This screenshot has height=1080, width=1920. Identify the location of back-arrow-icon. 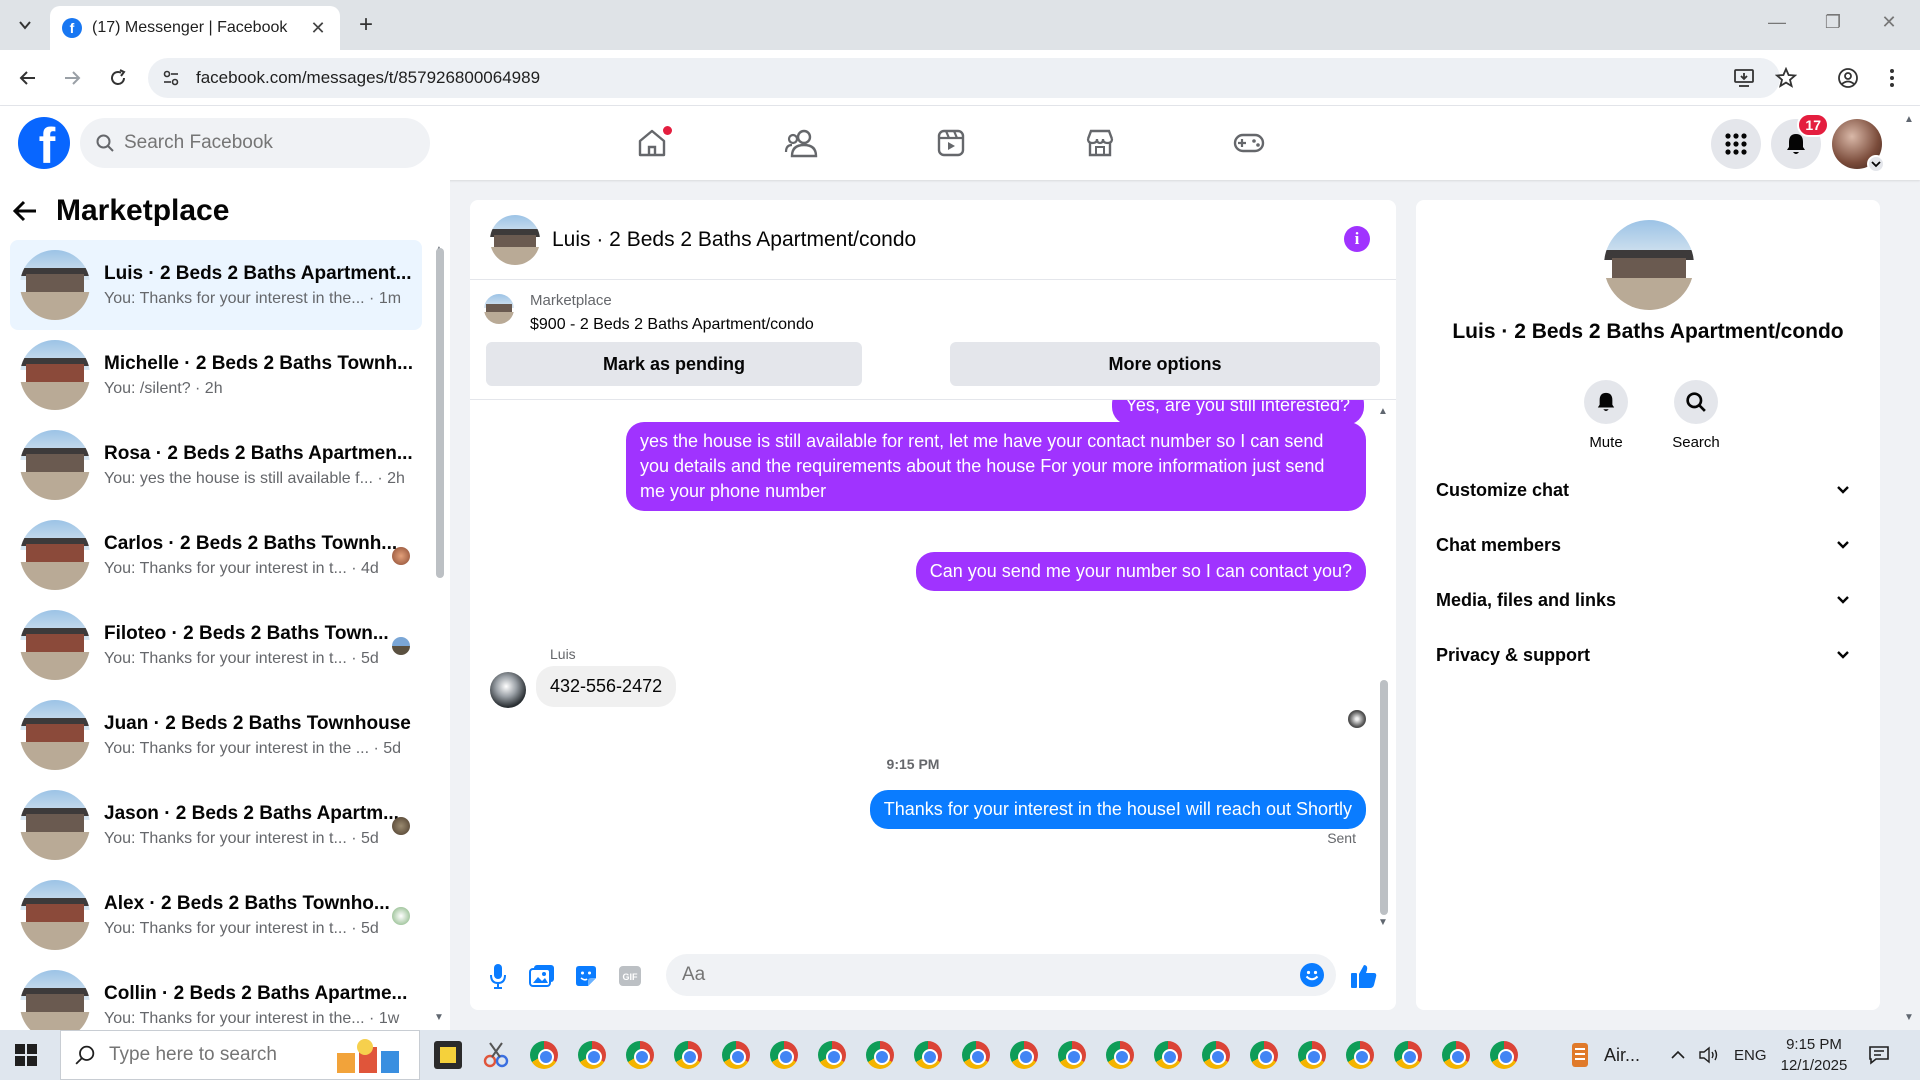
(25, 211).